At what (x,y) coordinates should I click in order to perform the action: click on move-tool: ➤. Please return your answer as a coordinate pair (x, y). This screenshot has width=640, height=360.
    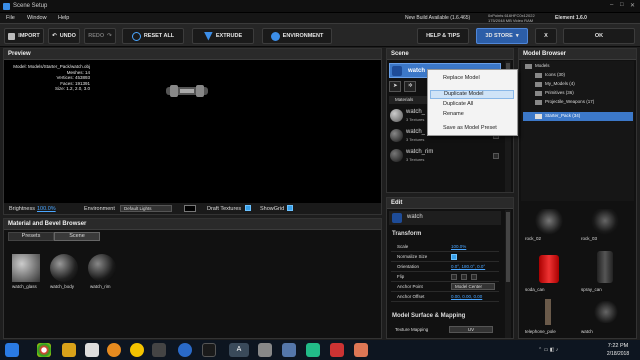
    Looking at the image, I should click on (395, 86).